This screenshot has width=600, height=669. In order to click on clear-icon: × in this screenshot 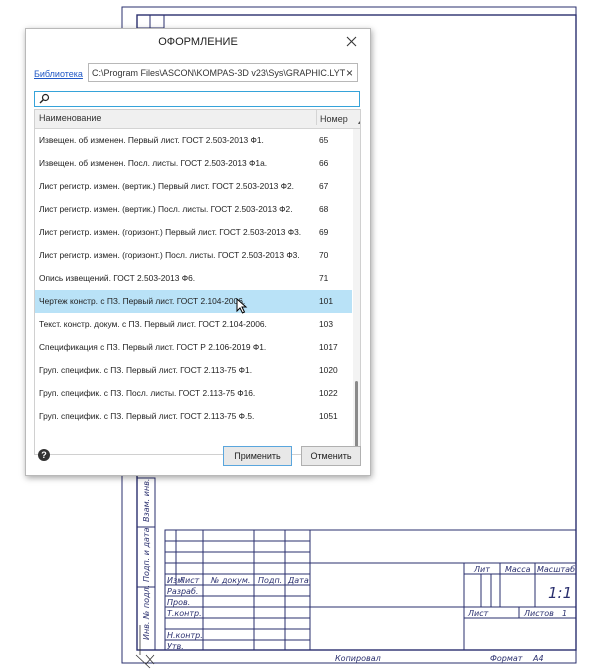, I will do `click(349, 73)`.